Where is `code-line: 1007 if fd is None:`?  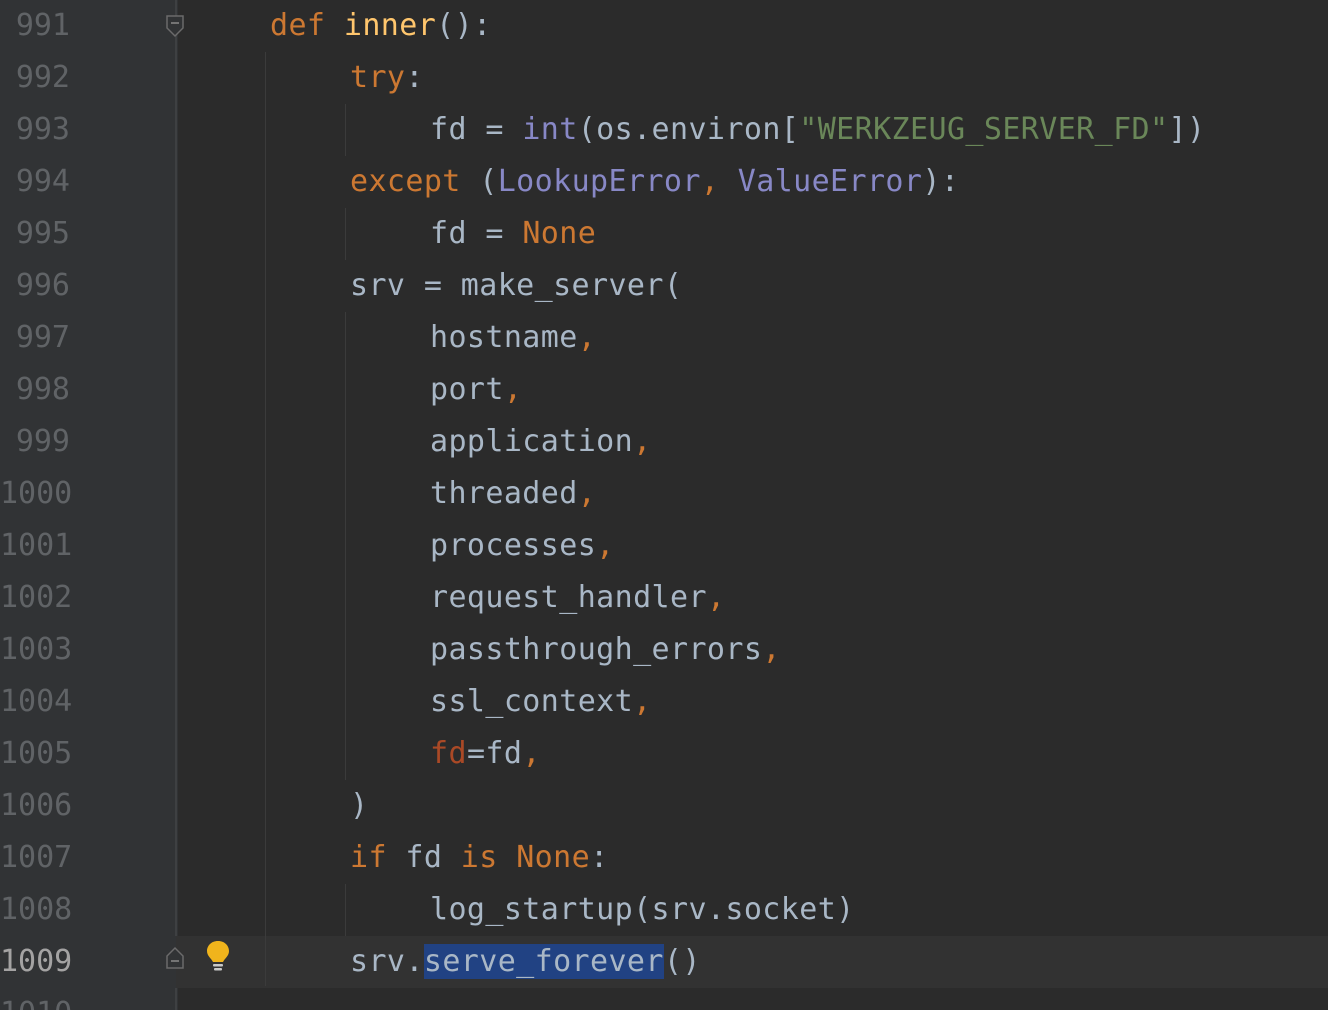 code-line: 1007 if fd is None: is located at coordinates (664, 858).